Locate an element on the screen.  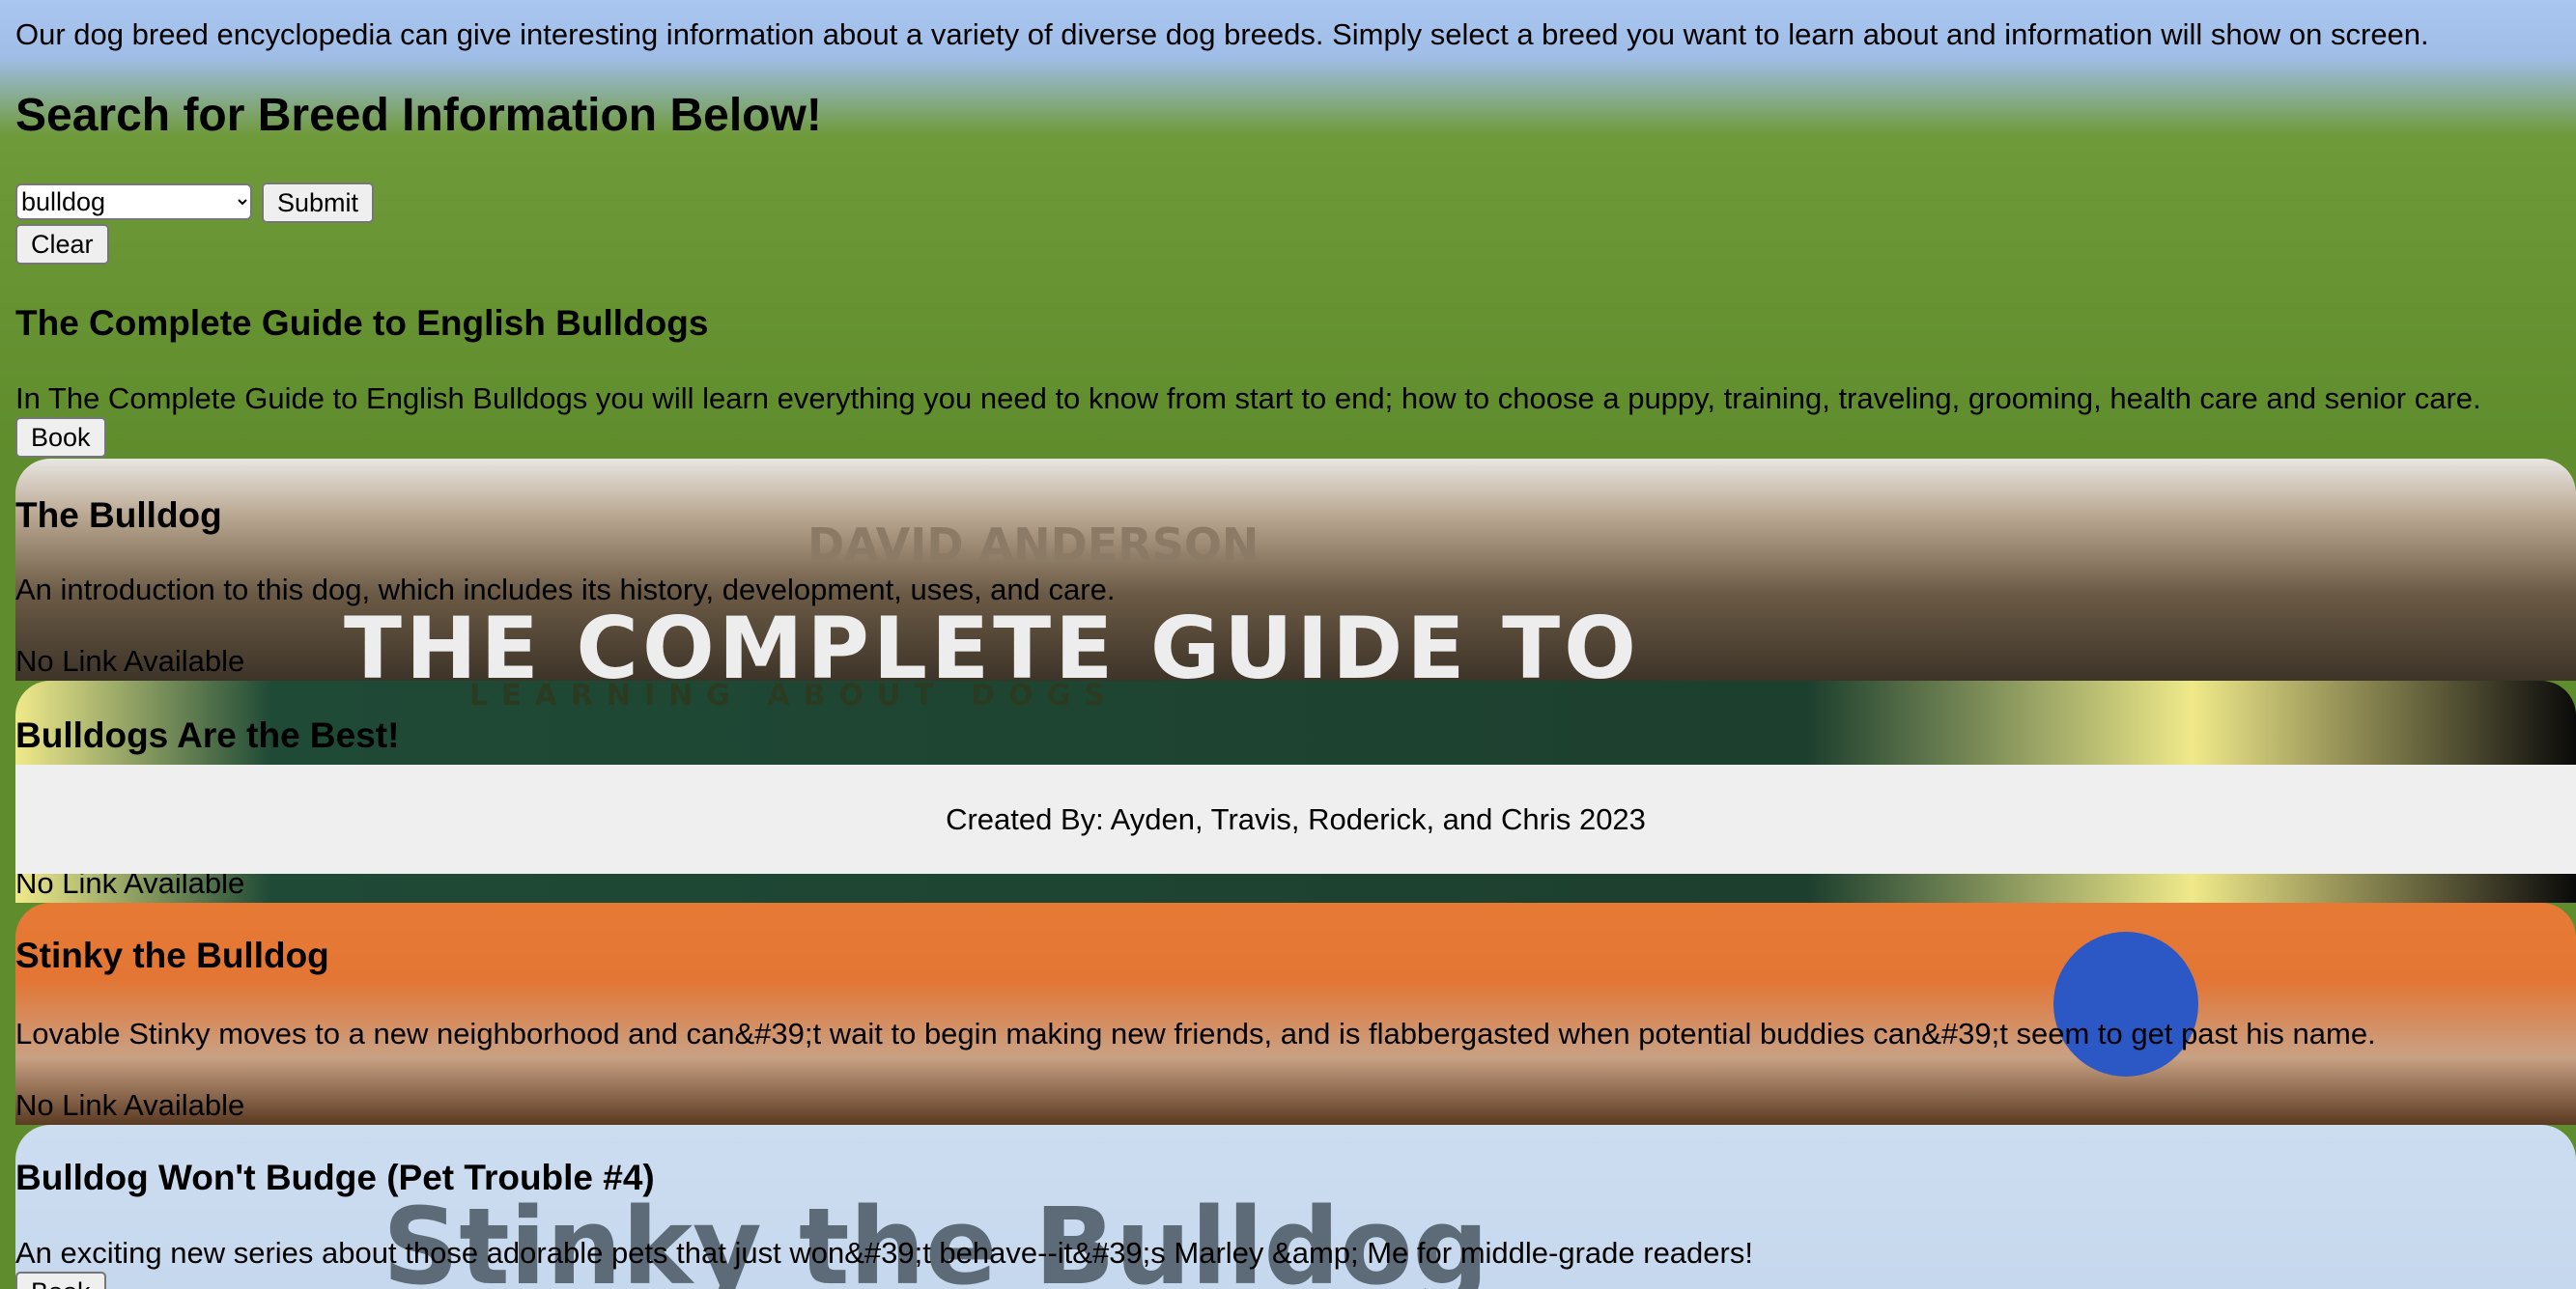
submit-button: Submit is located at coordinates (318, 202).